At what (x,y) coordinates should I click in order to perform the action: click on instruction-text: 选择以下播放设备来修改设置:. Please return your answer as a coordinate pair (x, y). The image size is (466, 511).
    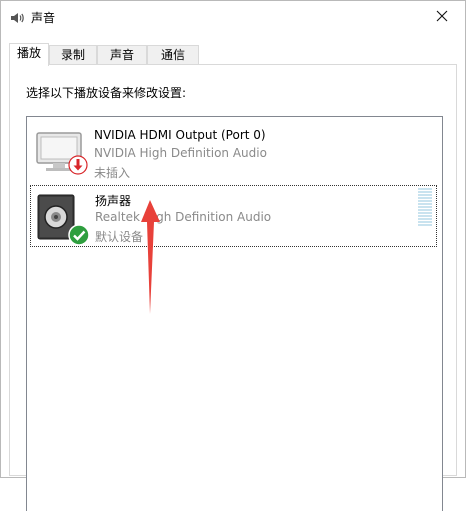
    Looking at the image, I should click on (106, 93).